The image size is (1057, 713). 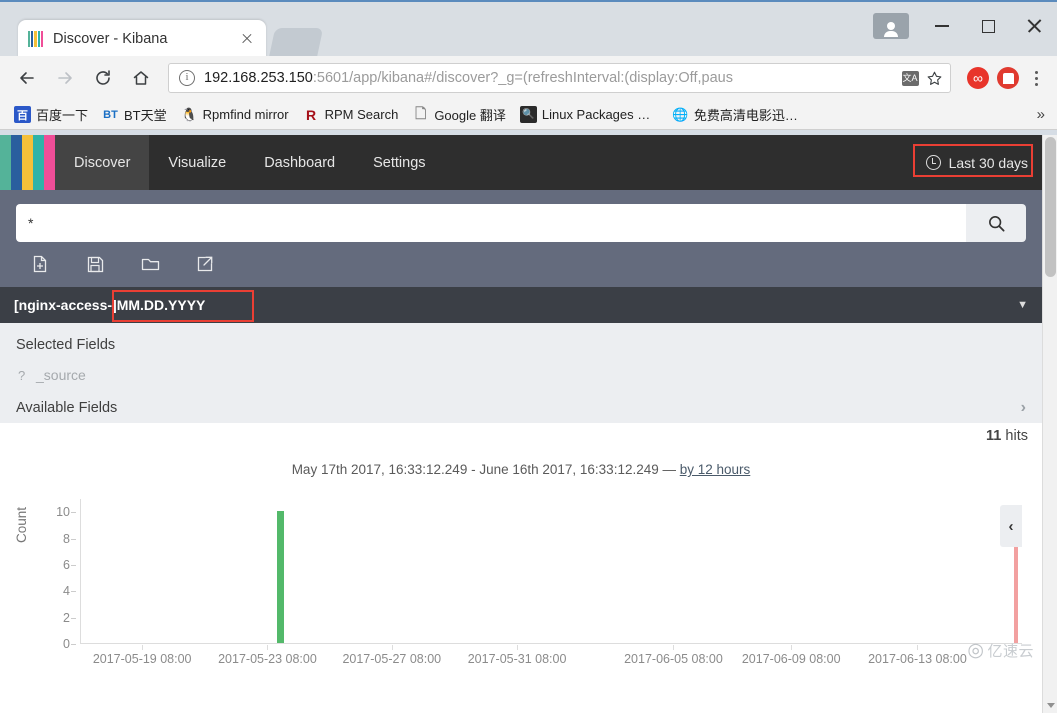 I want to click on kibana-logo, so click(x=27, y=162).